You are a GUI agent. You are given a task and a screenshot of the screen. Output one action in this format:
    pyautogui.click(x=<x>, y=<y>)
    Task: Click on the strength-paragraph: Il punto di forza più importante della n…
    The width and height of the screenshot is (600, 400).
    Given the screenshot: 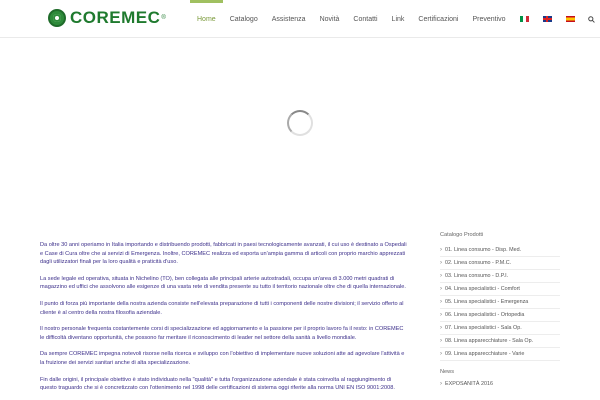 What is the action you would take?
    pyautogui.click(x=222, y=308)
    